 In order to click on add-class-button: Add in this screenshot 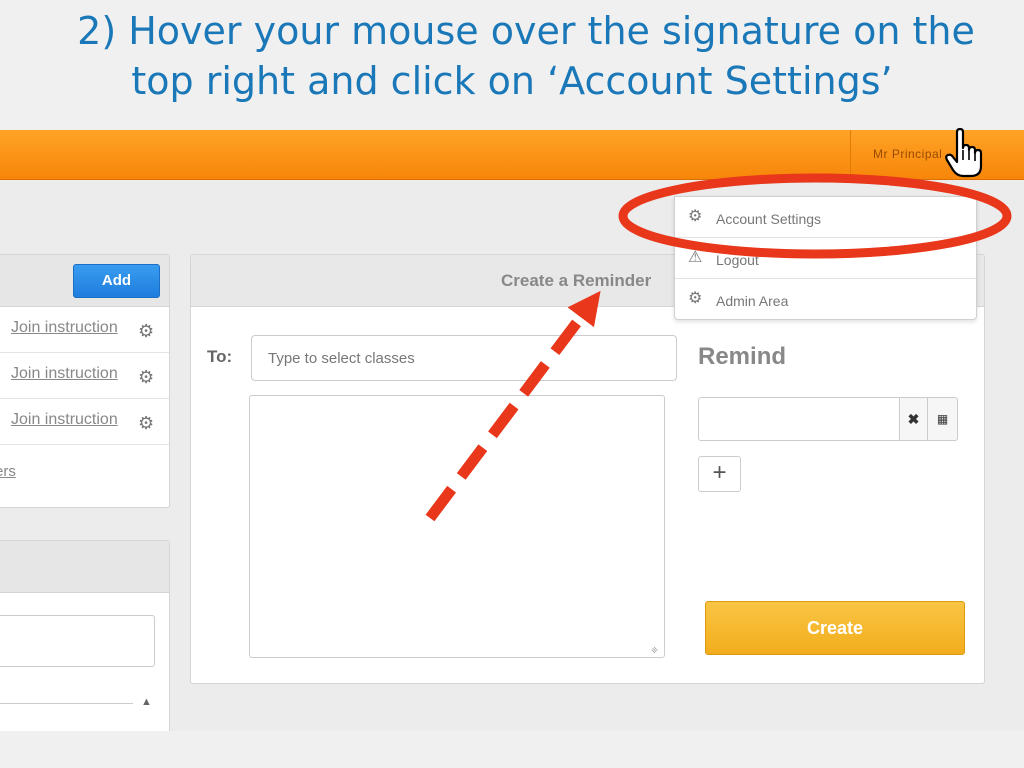, I will do `click(116, 281)`.